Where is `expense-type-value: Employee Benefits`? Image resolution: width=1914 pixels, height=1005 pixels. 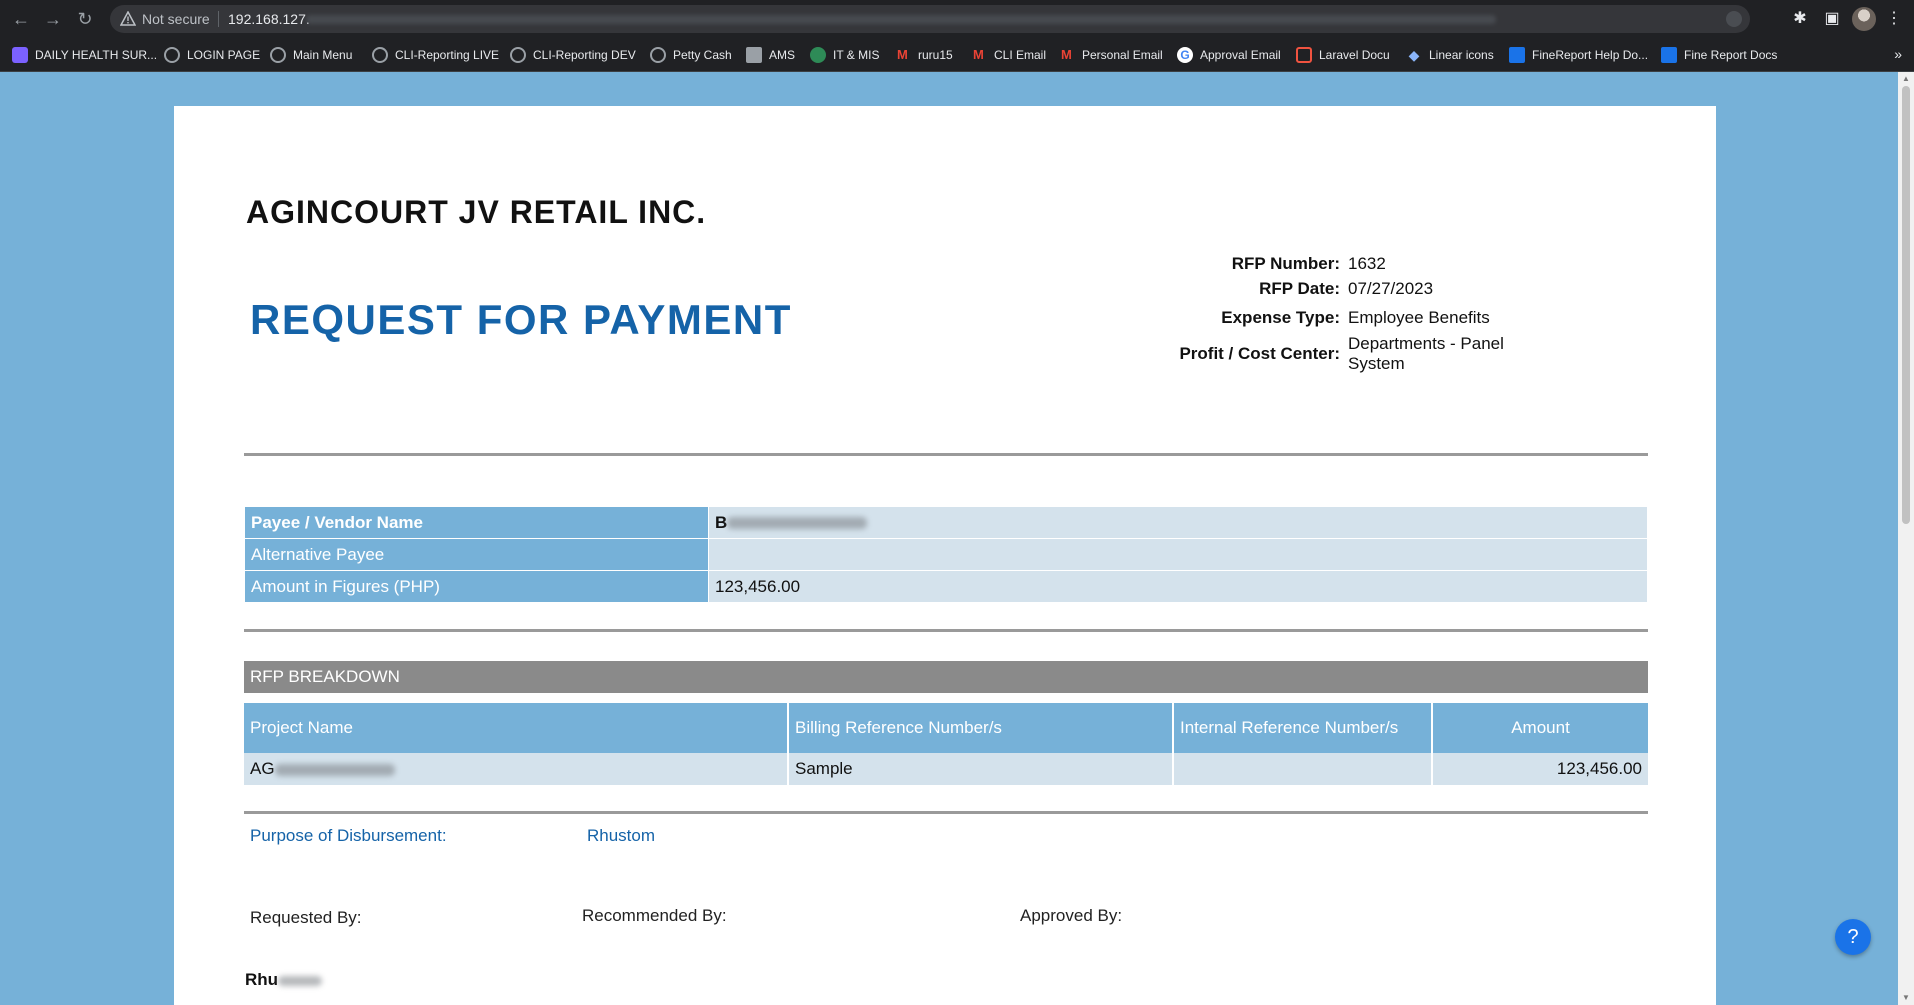
expense-type-value: Employee Benefits is located at coordinates (1419, 317).